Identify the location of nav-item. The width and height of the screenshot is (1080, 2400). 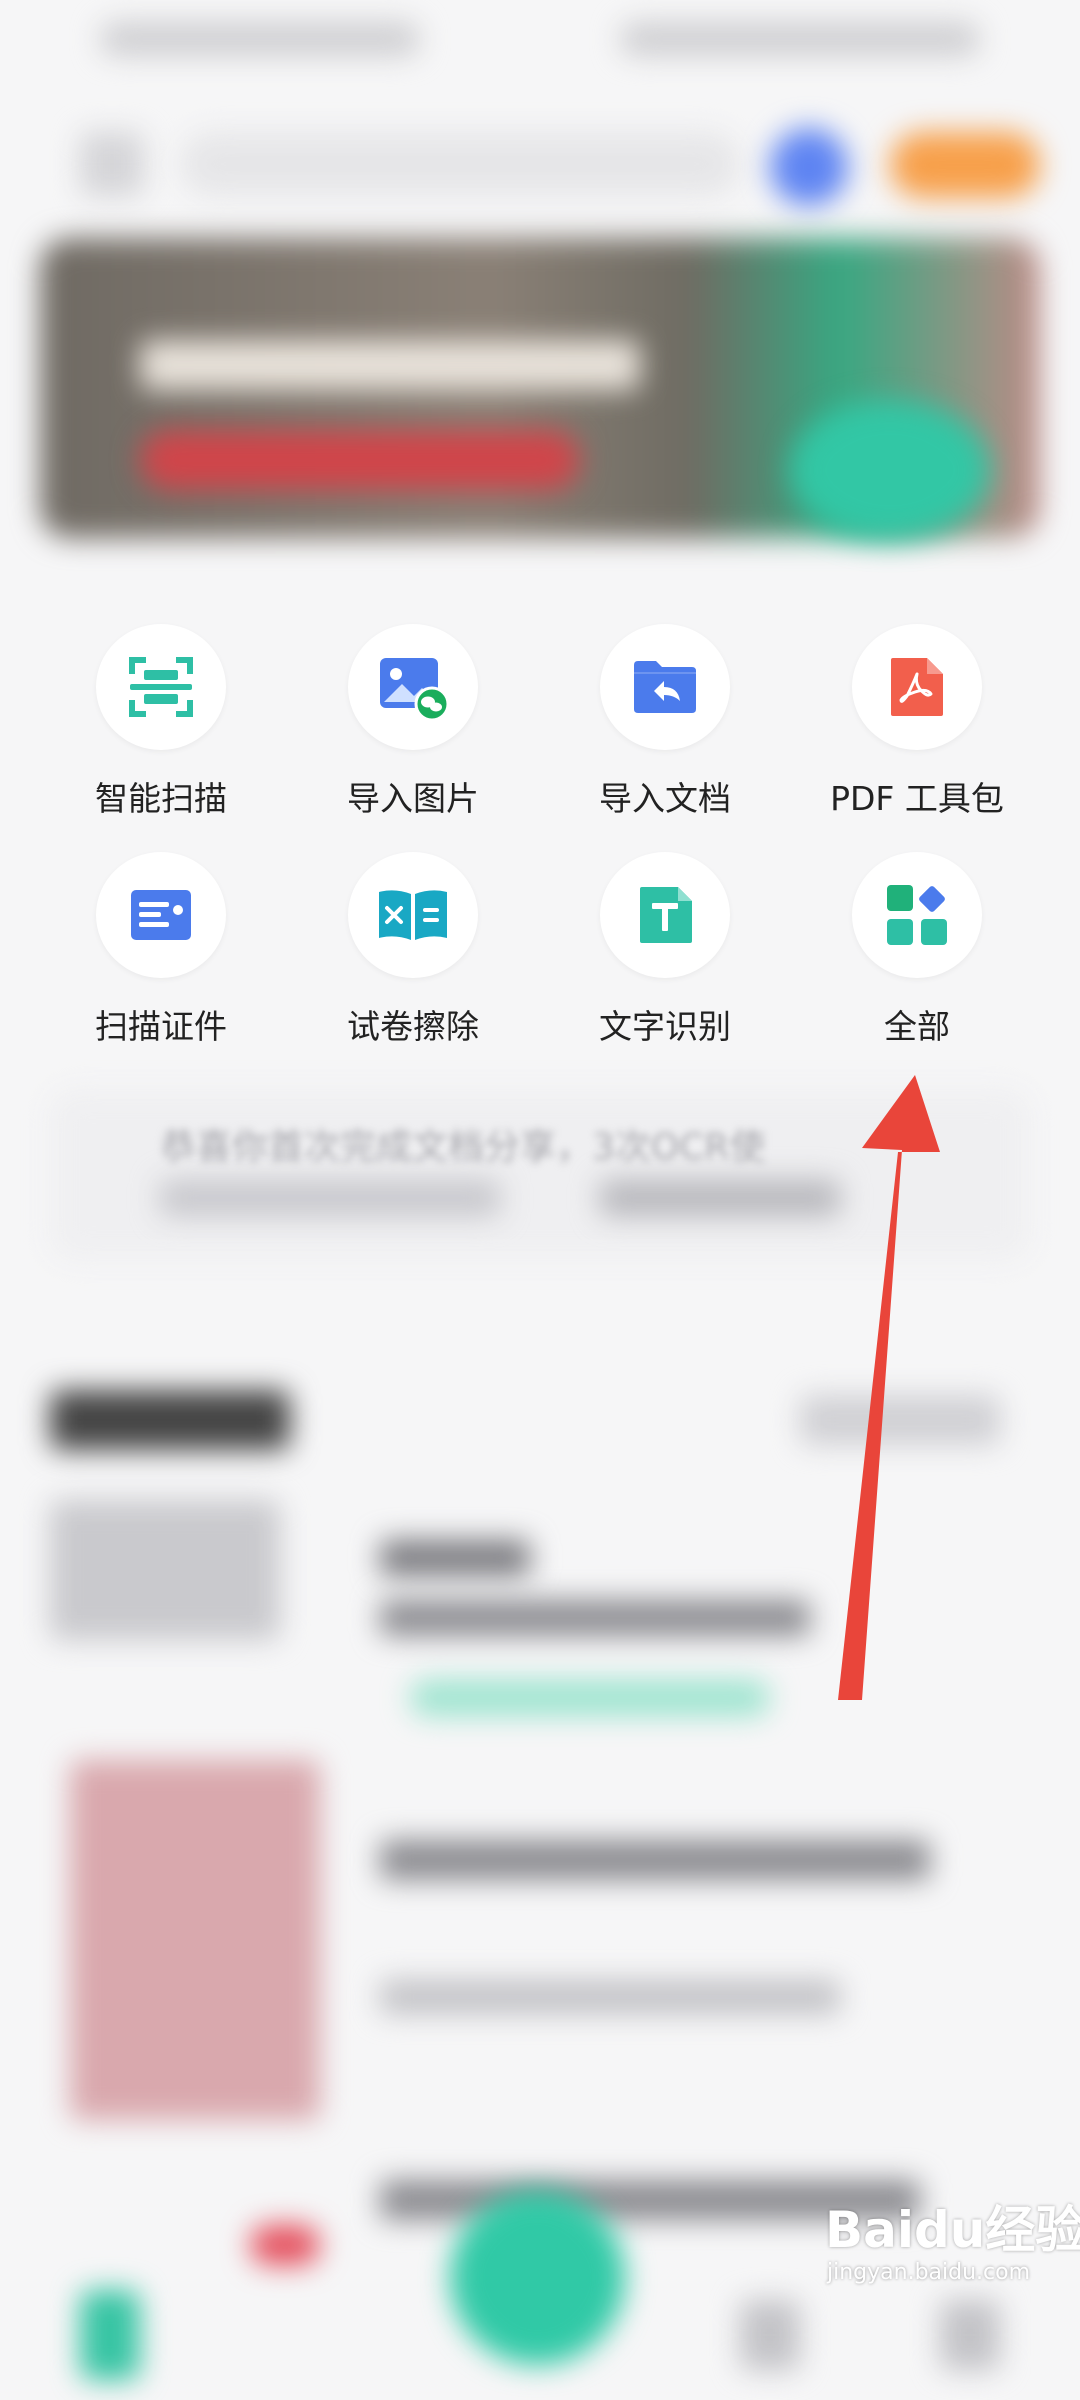
(770, 2335).